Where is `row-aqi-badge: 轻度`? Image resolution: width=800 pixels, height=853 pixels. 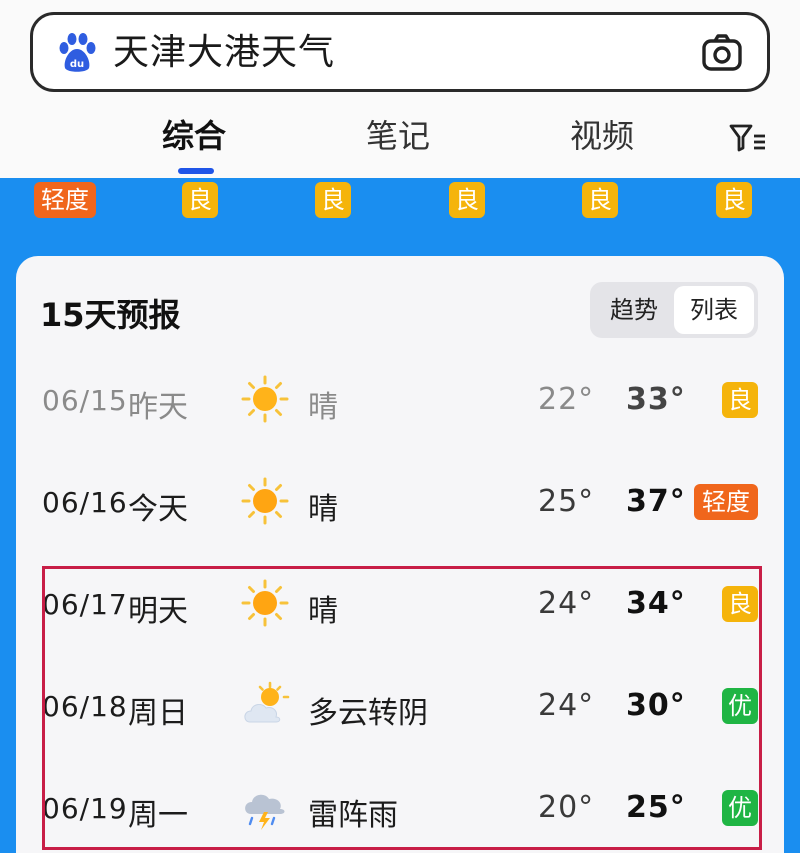 row-aqi-badge: 轻度 is located at coordinates (726, 502).